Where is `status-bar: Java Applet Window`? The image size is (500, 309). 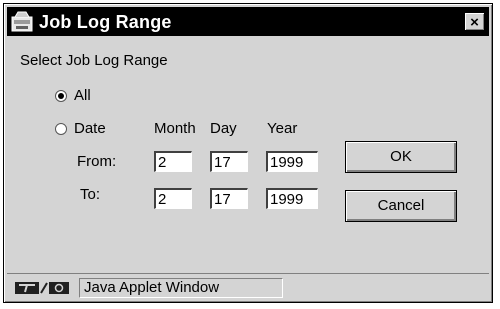 status-bar: Java Applet Window is located at coordinates (248, 287).